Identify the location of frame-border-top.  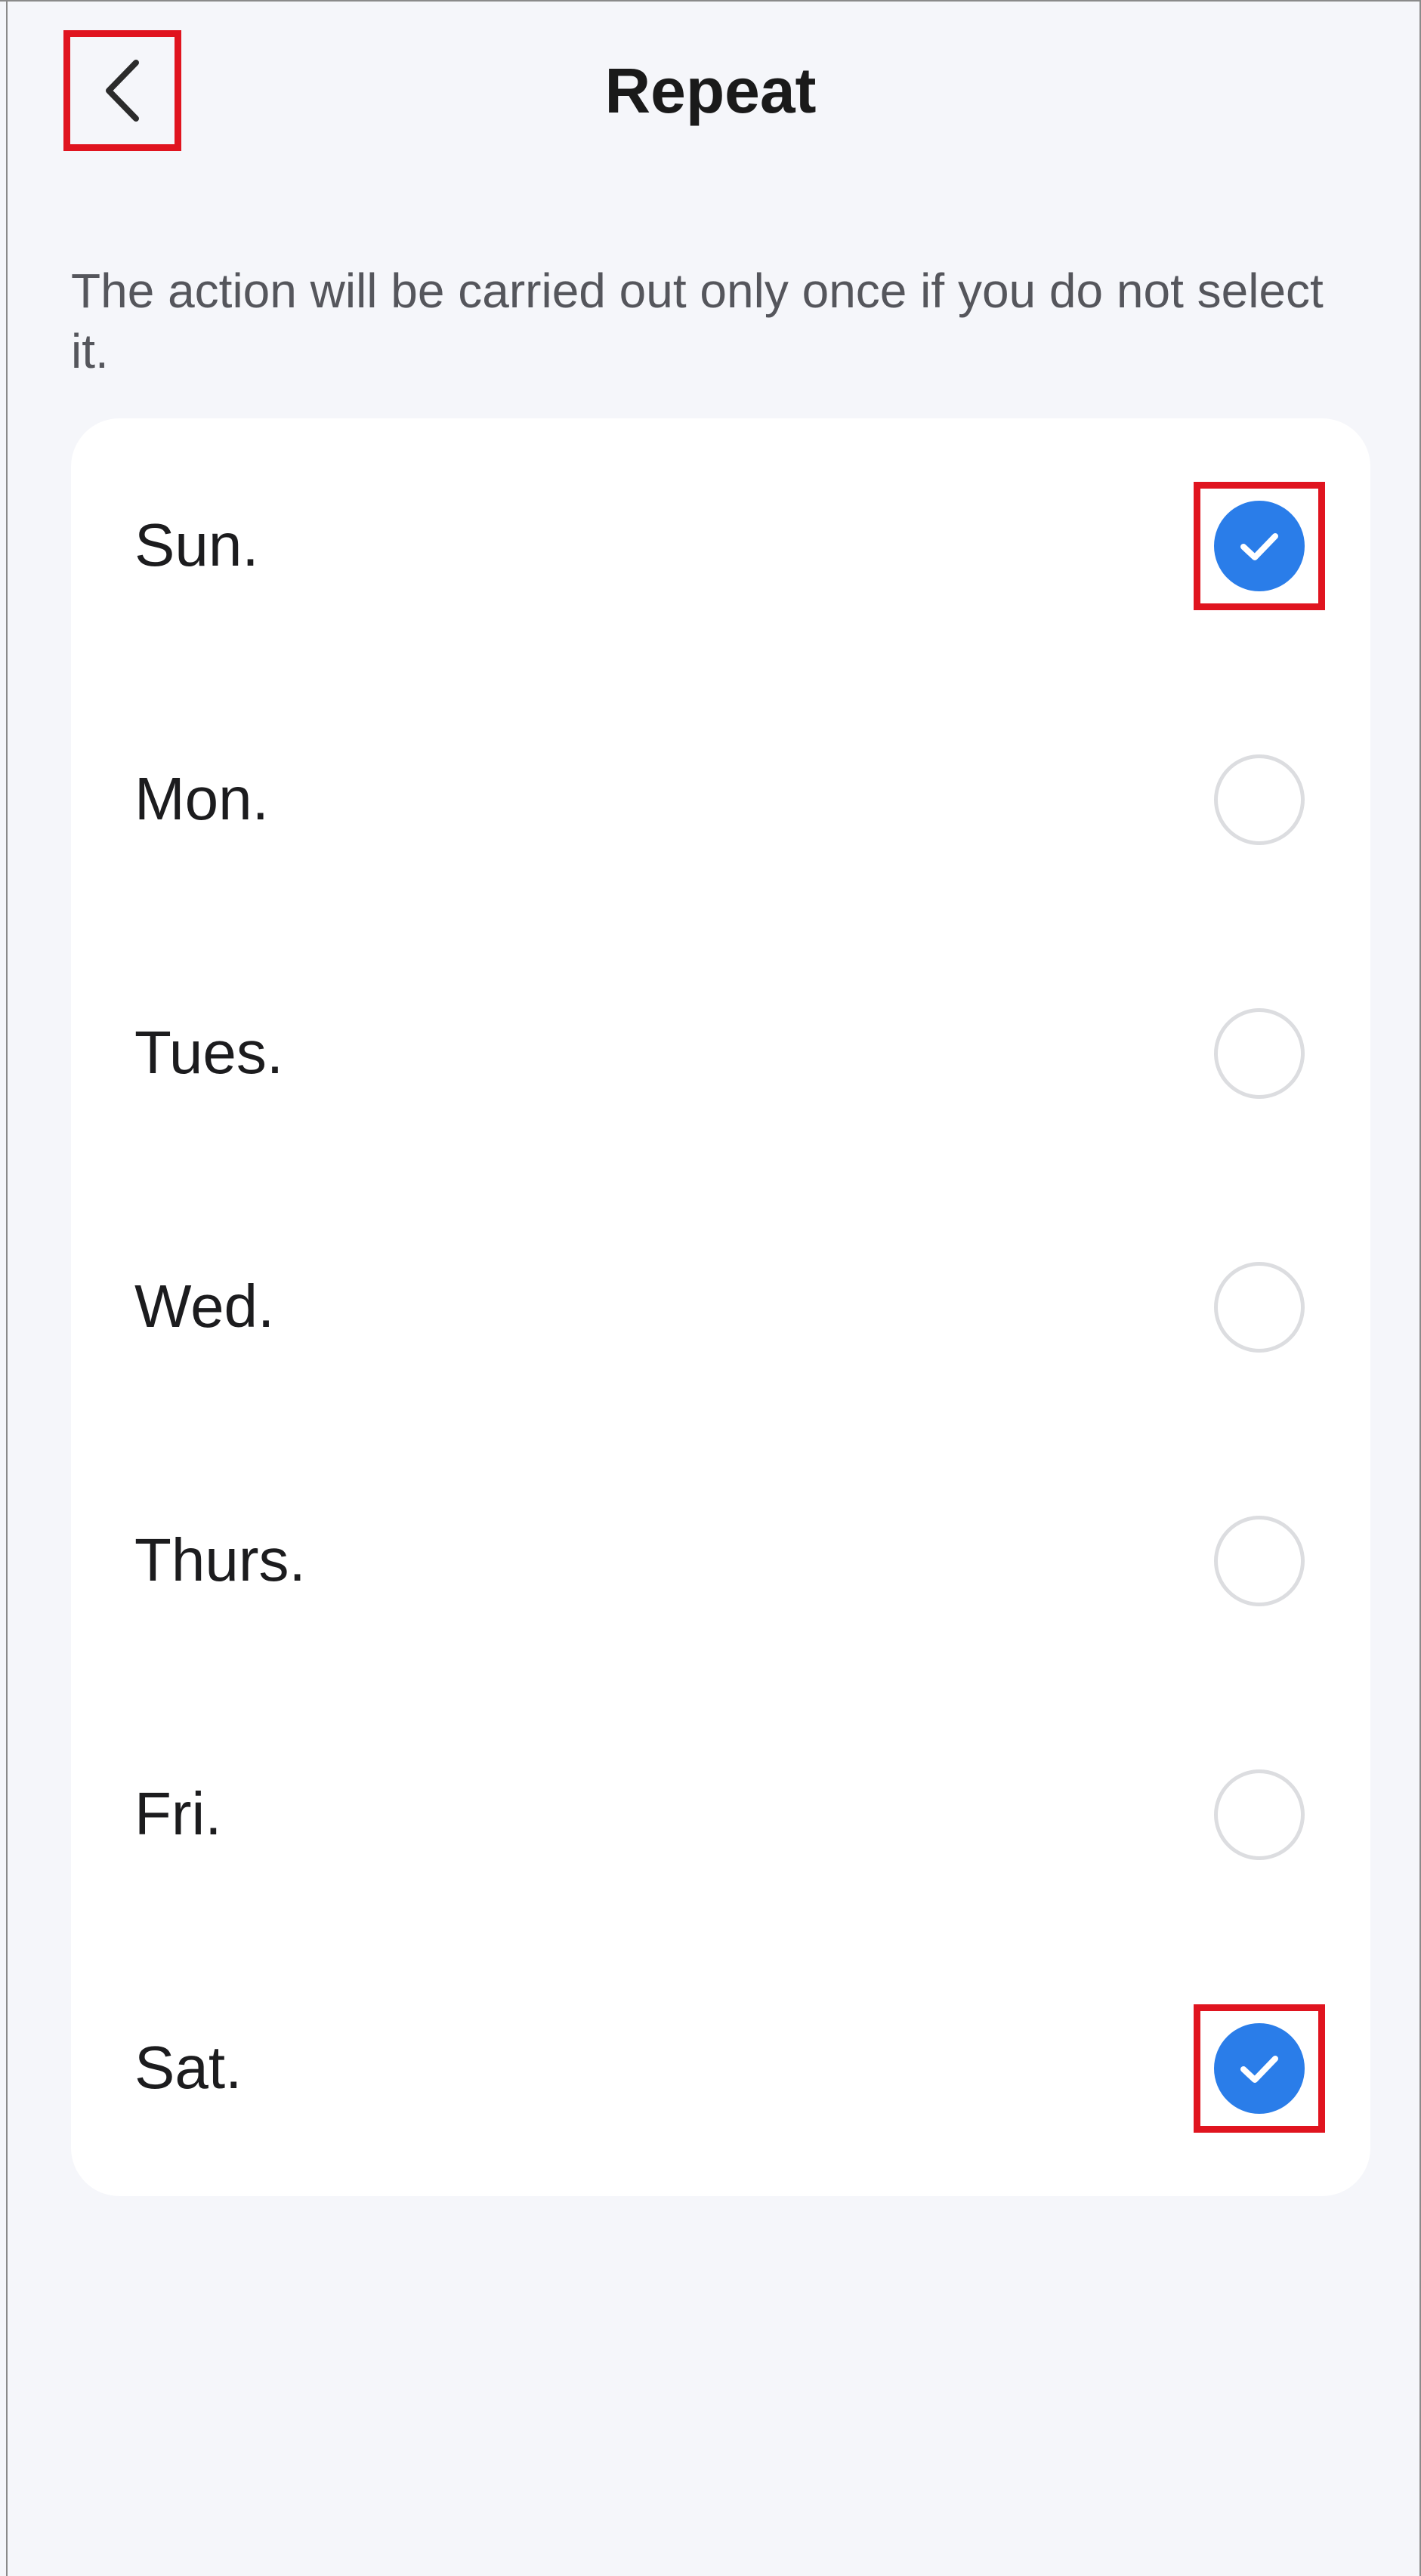
(710, 1).